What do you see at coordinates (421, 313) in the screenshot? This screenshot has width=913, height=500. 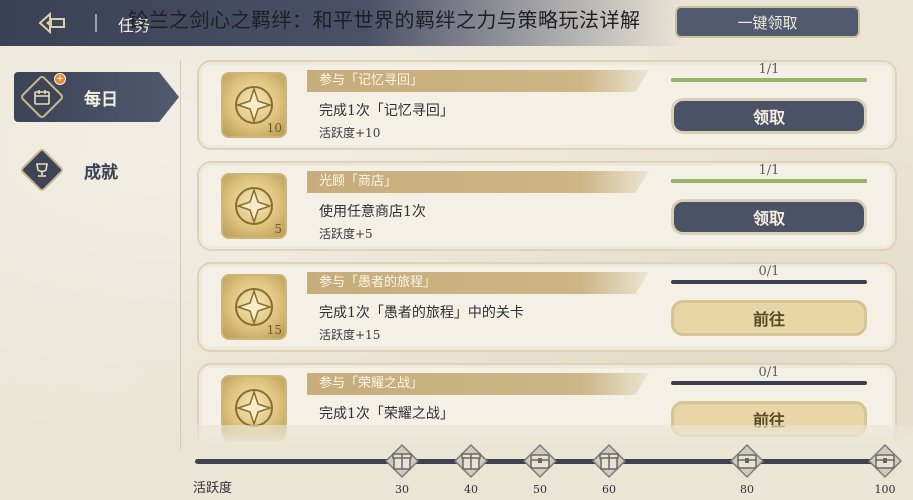 I see `task-description: 完成1次「愚者的旅程」中的关卡` at bounding box center [421, 313].